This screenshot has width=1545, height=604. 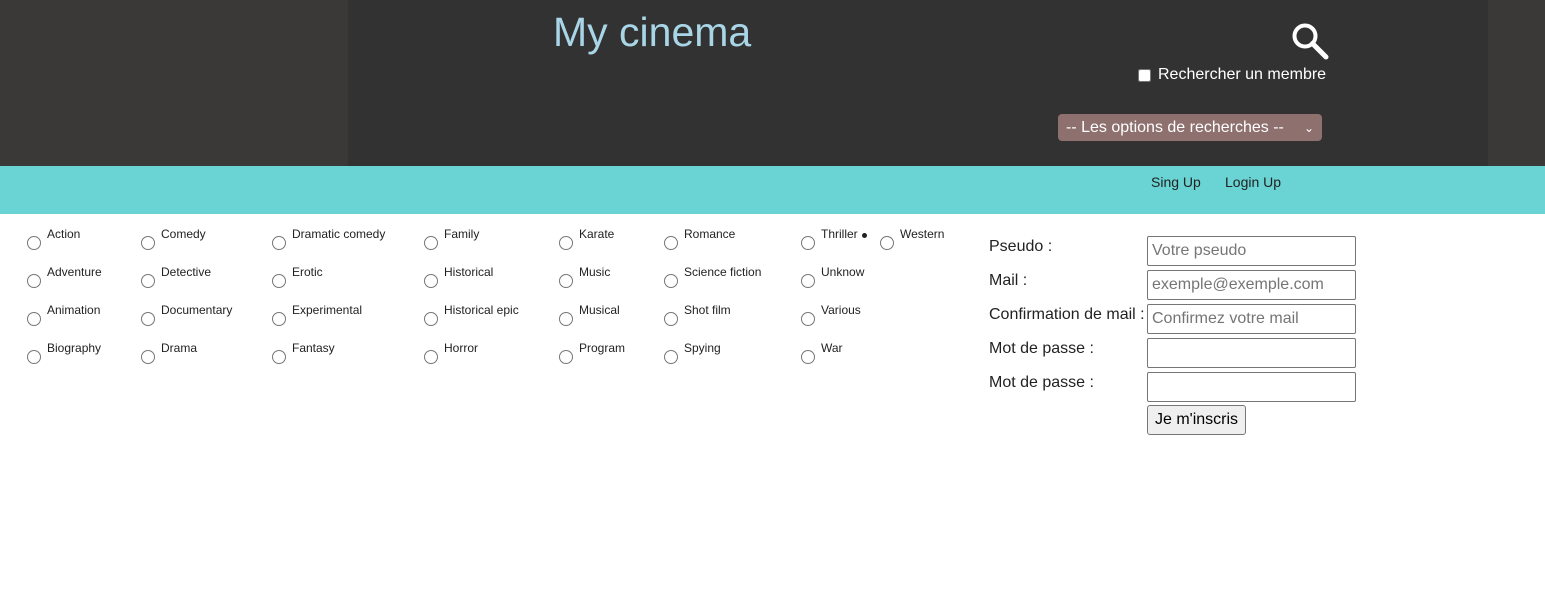 What do you see at coordinates (481, 310) in the screenshot?
I see `genre-label: Historical epic` at bounding box center [481, 310].